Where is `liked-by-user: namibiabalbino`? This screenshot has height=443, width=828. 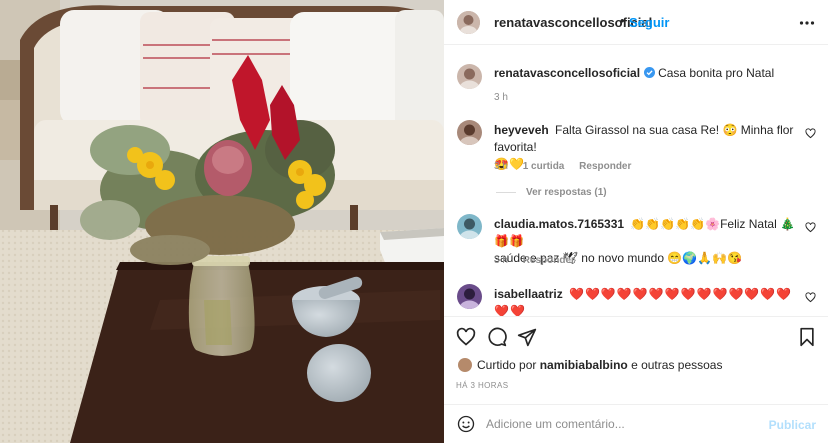
liked-by-user: namibiabalbino is located at coordinates (584, 365).